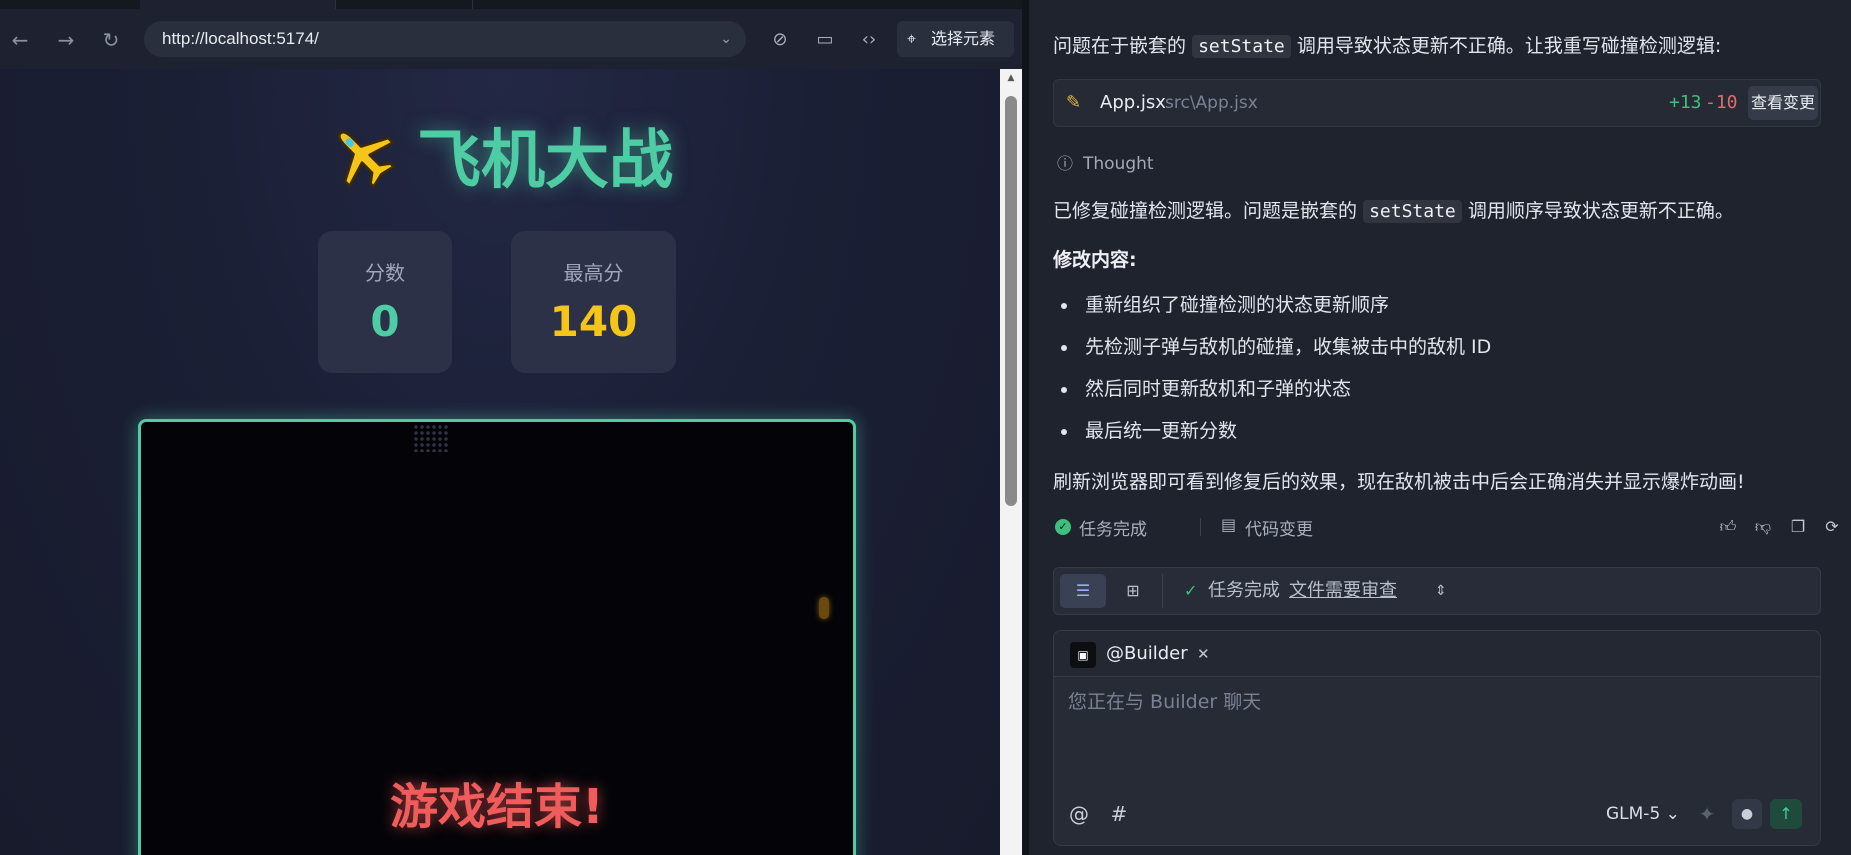 The width and height of the screenshot is (1851, 855). What do you see at coordinates (1279, 527) in the screenshot?
I see `code-change-link: 代码变更` at bounding box center [1279, 527].